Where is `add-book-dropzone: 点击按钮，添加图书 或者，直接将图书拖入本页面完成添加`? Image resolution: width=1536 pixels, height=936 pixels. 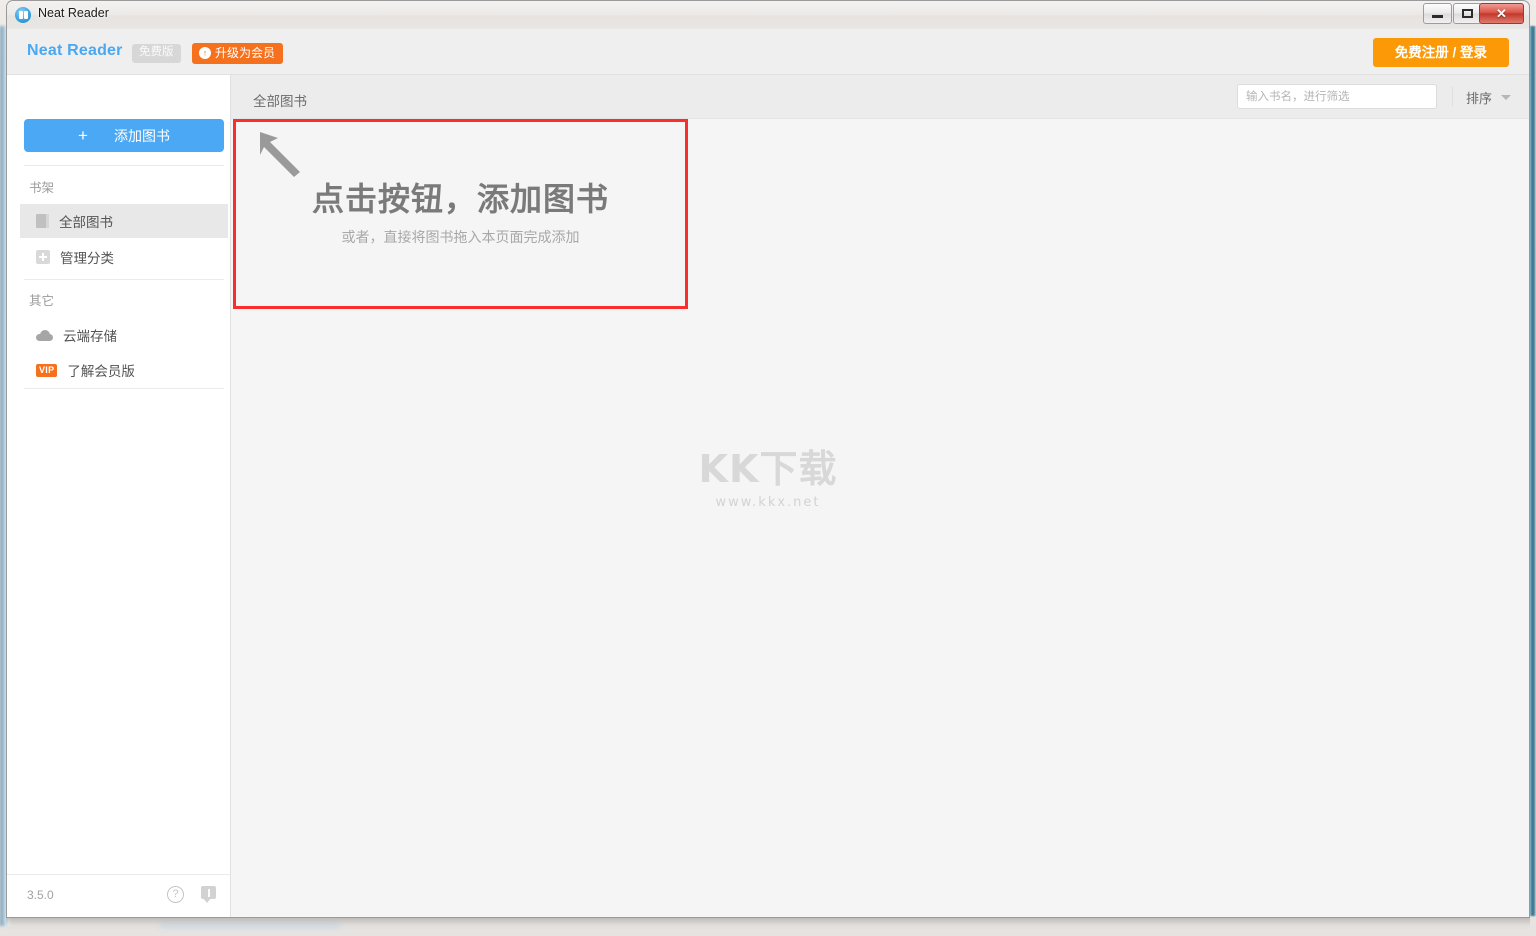 add-book-dropzone: 点击按钮，添加图书 或者，直接将图书拖入本页面完成添加 is located at coordinates (460, 214).